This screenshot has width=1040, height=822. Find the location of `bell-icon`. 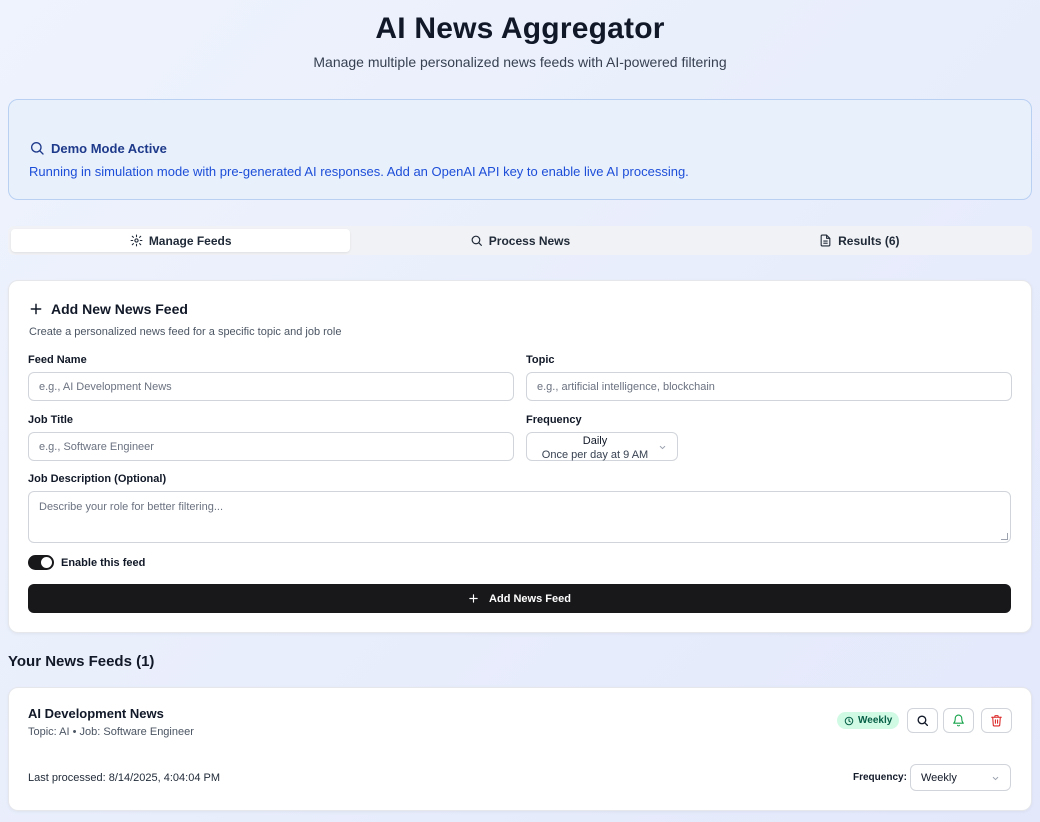

bell-icon is located at coordinates (958, 720).